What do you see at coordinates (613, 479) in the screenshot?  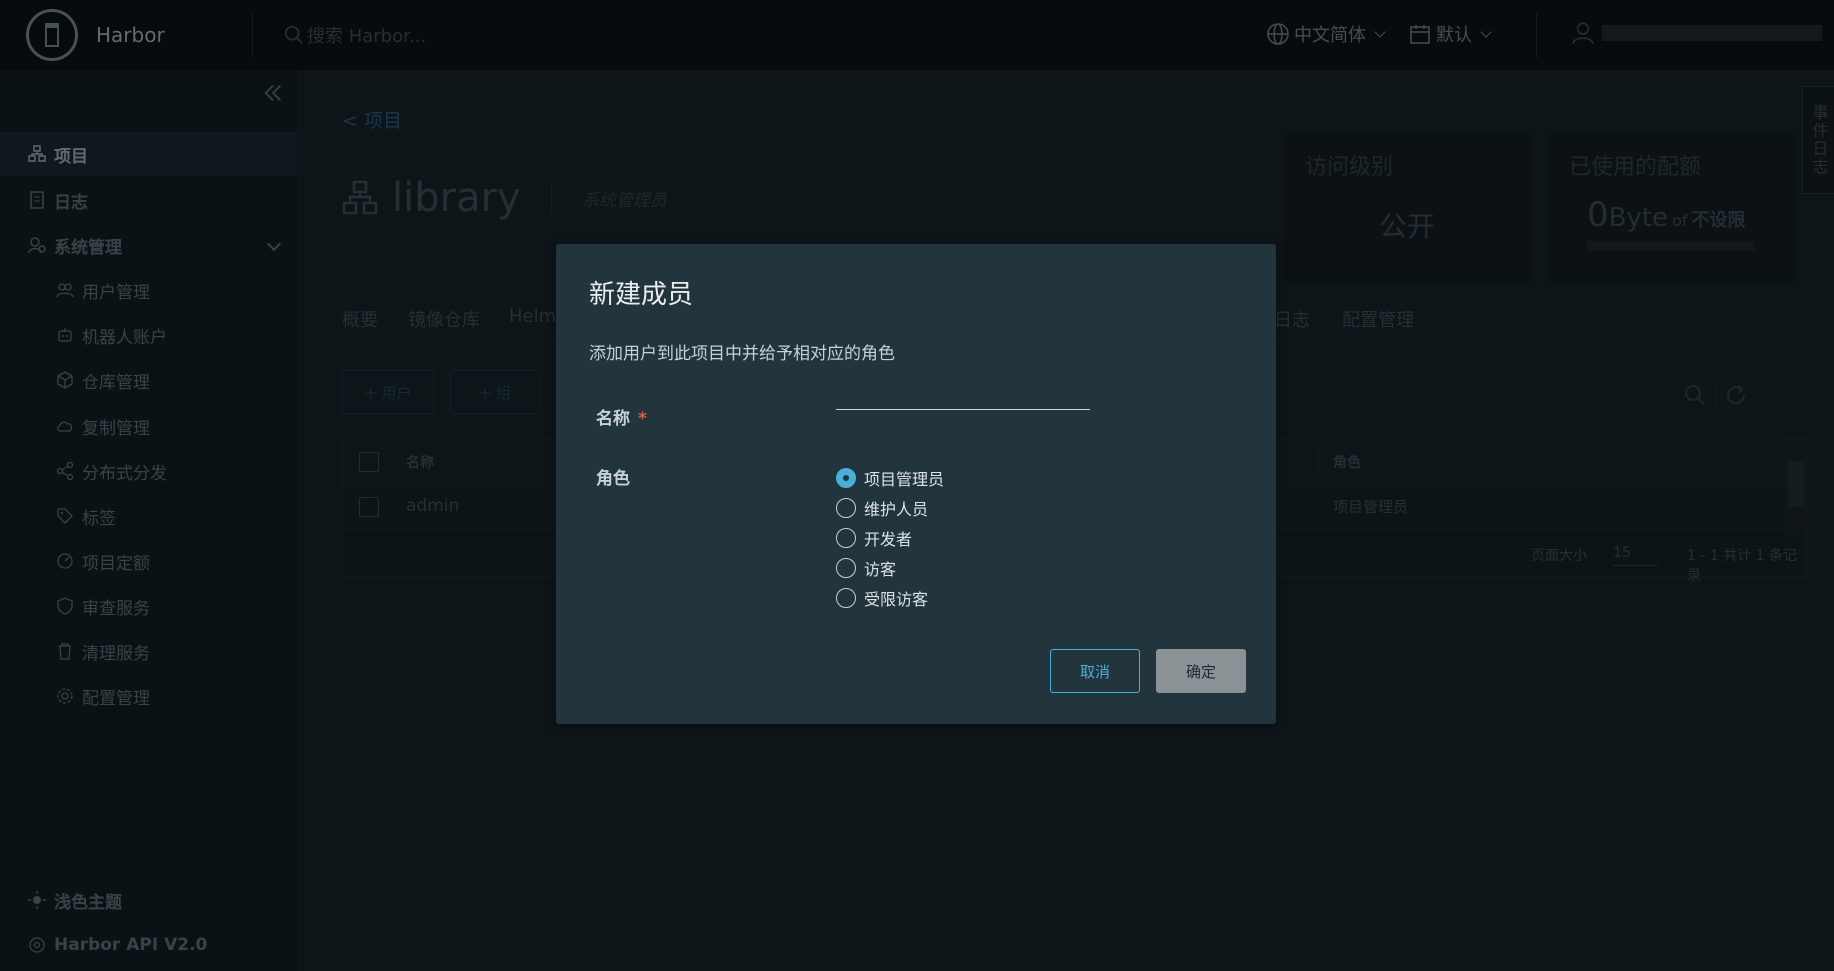 I see `role-label: 角色` at bounding box center [613, 479].